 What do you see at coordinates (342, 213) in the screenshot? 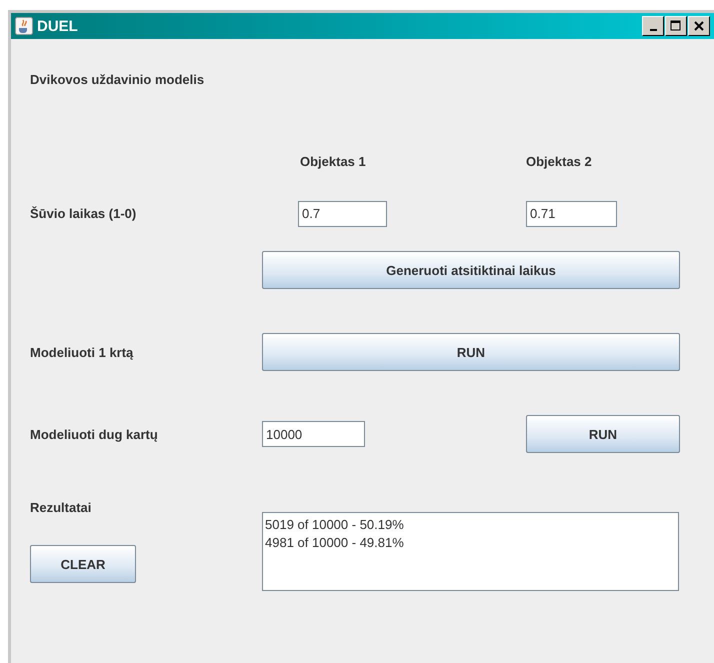
I see `input-field: 0.7` at bounding box center [342, 213].